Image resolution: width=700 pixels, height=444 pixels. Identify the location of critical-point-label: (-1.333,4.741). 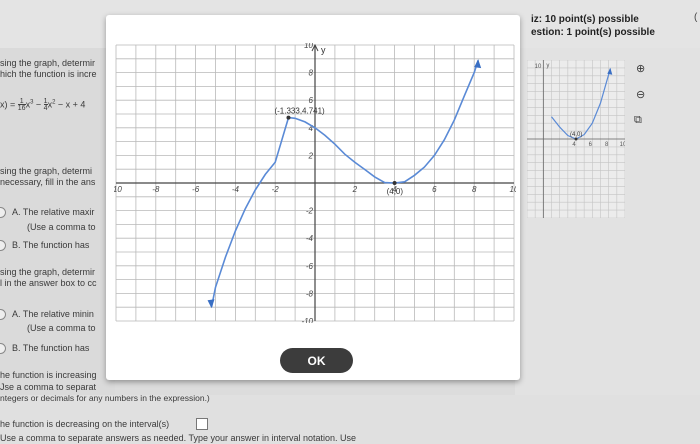
(299, 111).